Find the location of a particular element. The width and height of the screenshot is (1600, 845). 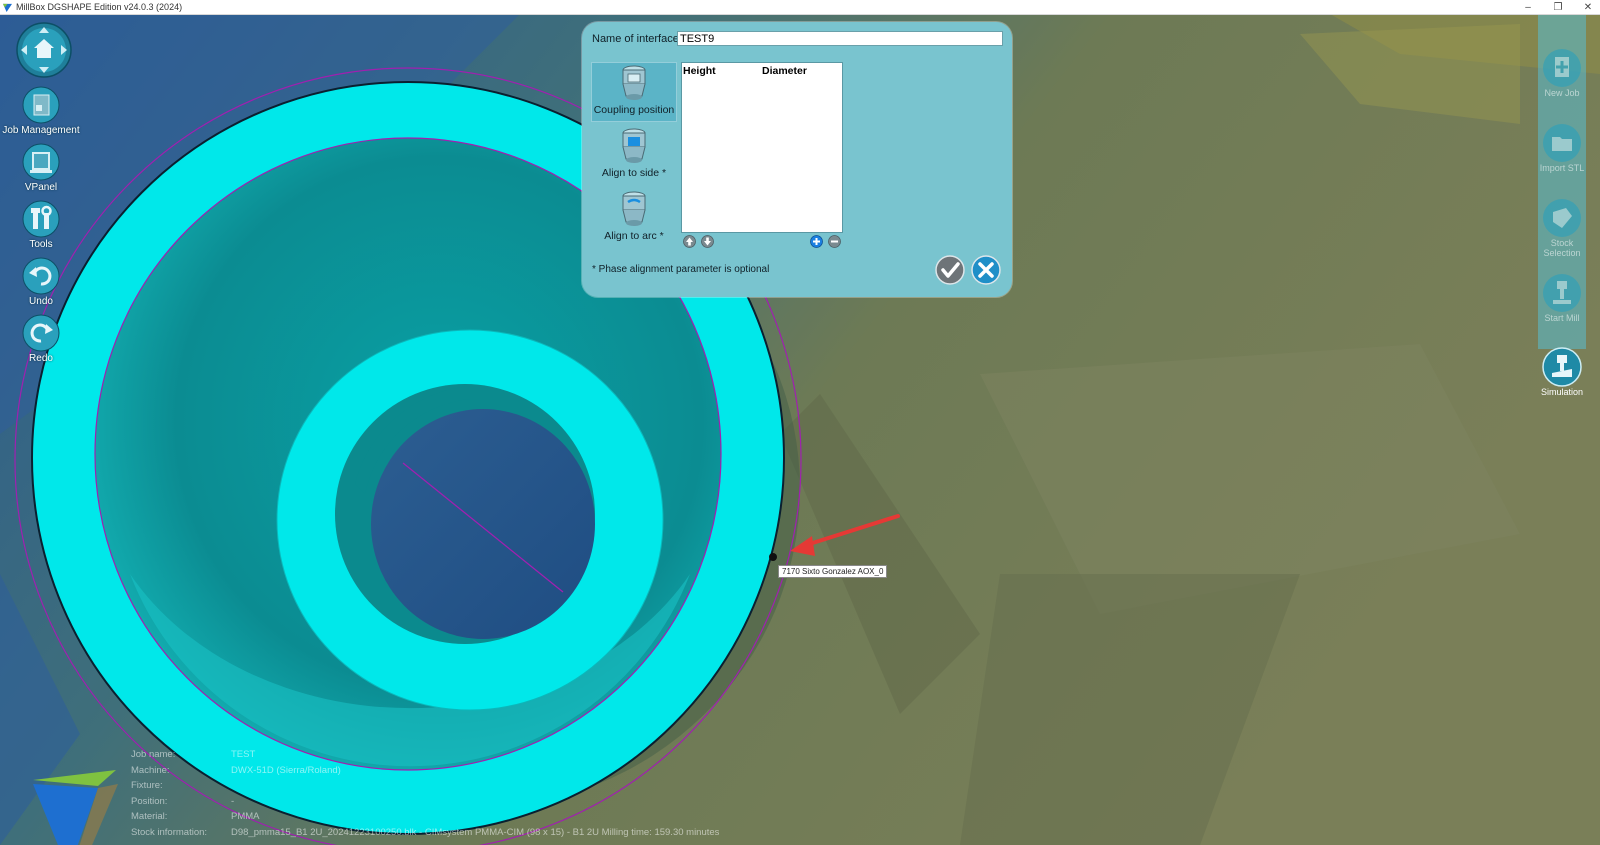

parameter-table: Height Diameter is located at coordinates (762, 147).